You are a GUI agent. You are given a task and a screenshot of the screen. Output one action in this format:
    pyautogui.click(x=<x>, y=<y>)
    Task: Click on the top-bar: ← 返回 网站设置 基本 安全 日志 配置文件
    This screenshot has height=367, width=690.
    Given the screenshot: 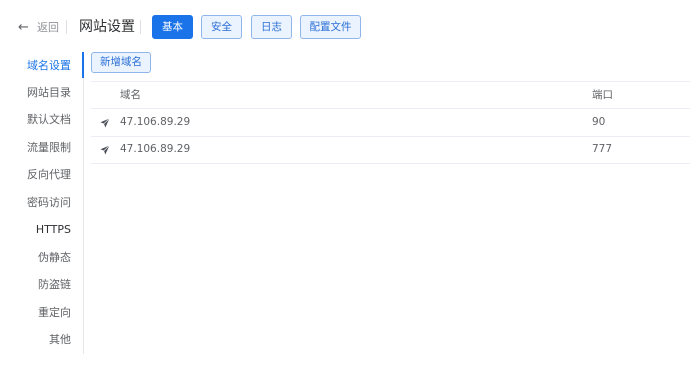 What is the action you would take?
    pyautogui.click(x=345, y=27)
    